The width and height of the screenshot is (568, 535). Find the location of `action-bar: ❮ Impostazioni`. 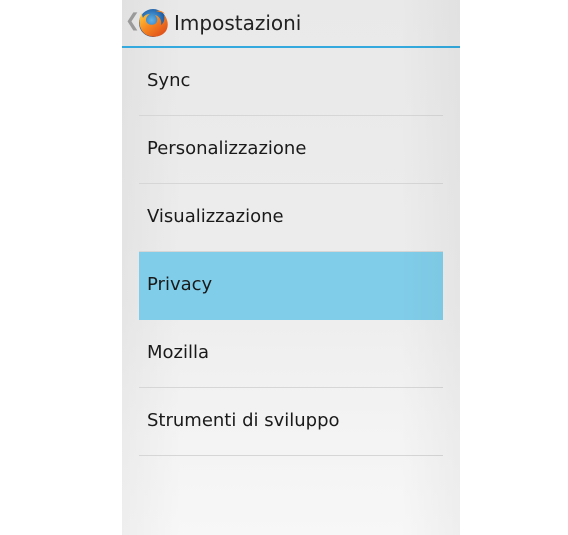

action-bar: ❮ Impostazioni is located at coordinates (291, 24).